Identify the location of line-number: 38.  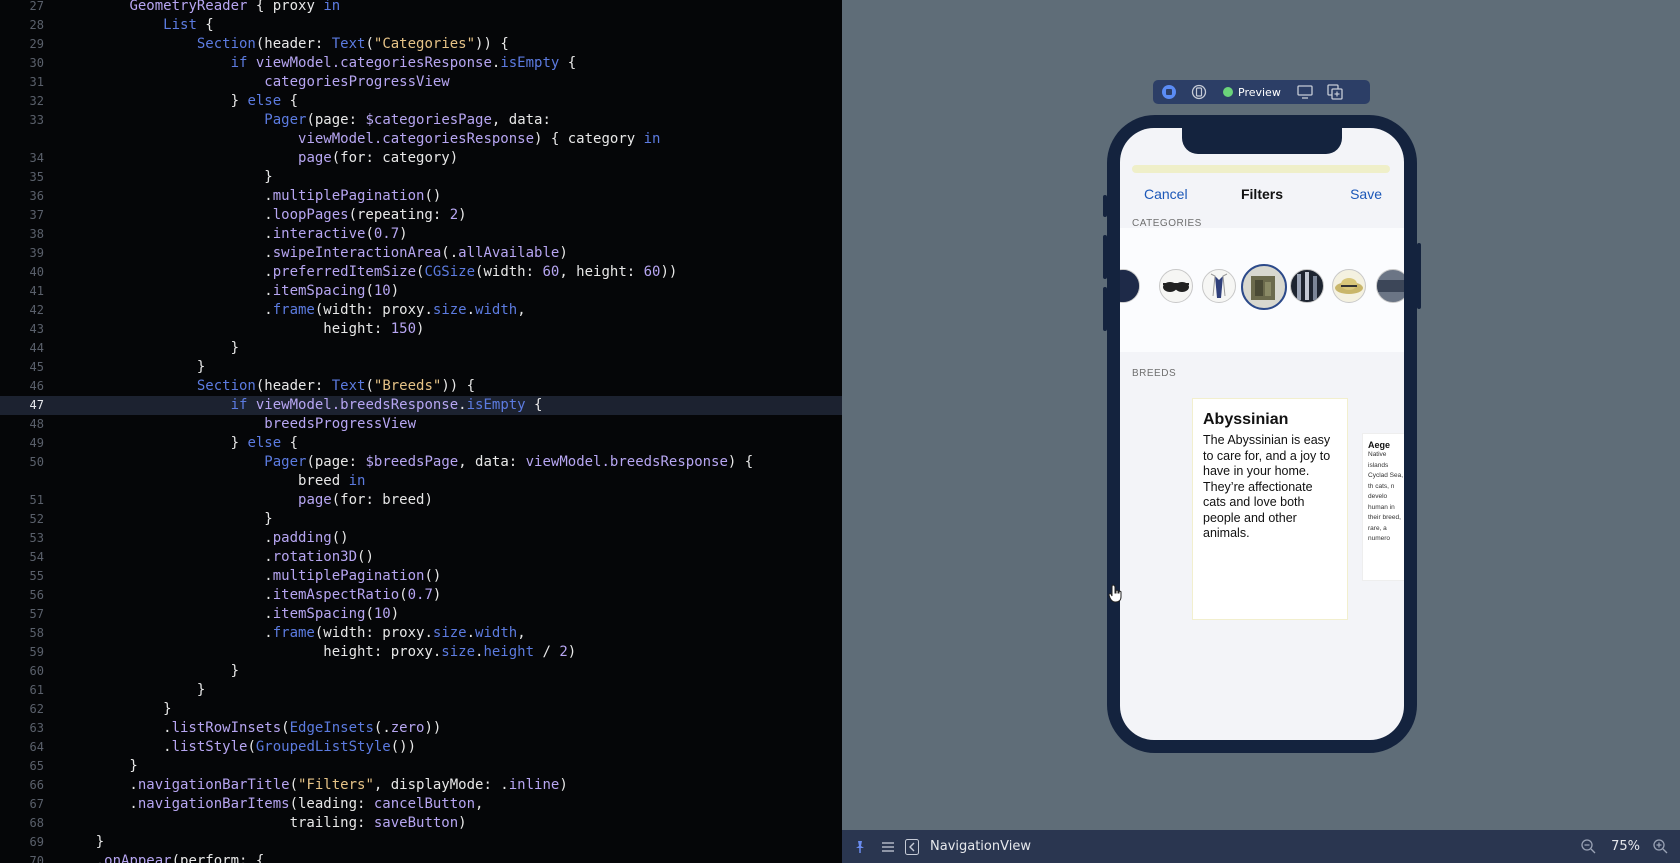
(22, 234).